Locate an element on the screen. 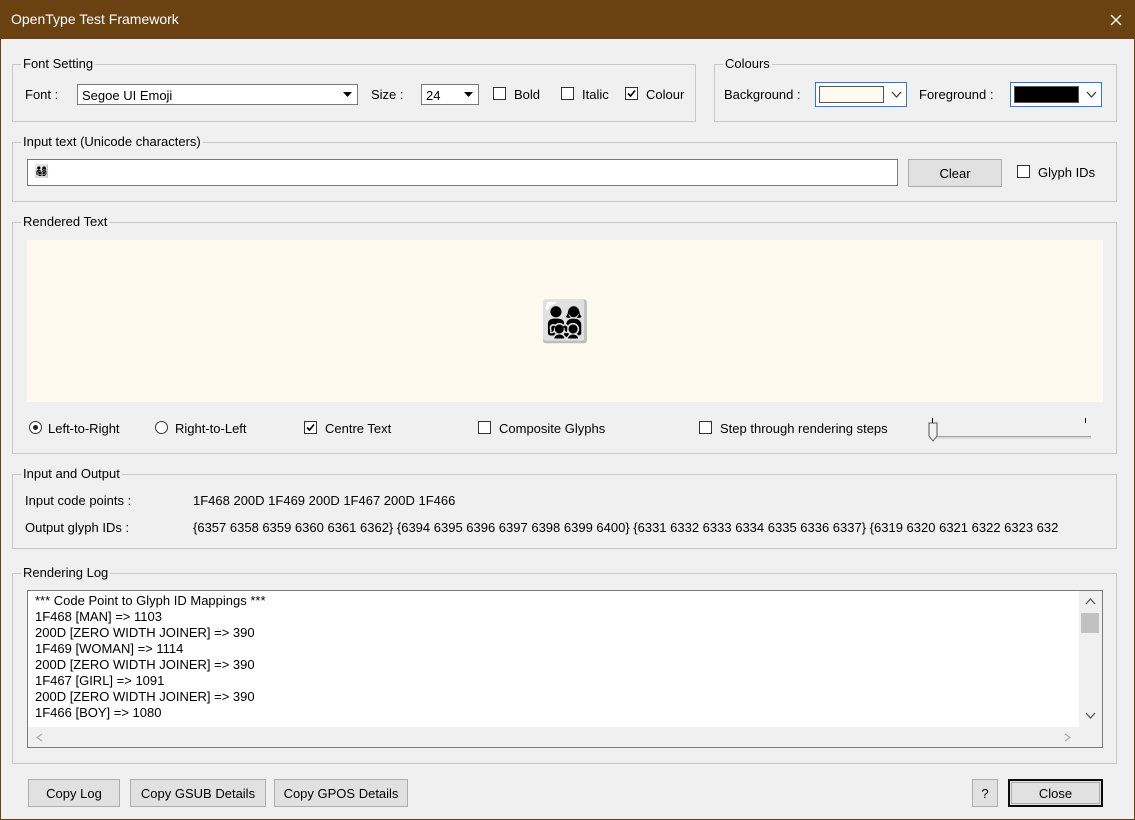  glyph-ids-checkbox is located at coordinates (1023, 171).